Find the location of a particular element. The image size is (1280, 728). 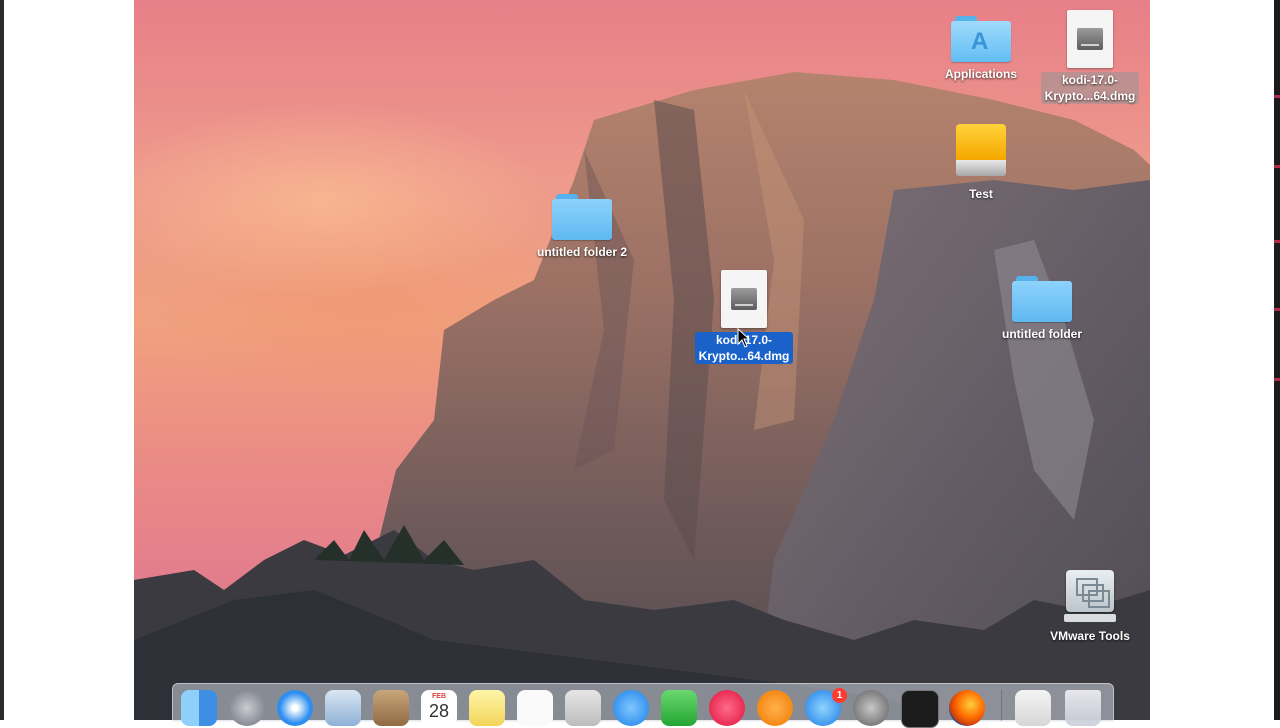

vmware-tools-icon is located at coordinates (1090, 596).